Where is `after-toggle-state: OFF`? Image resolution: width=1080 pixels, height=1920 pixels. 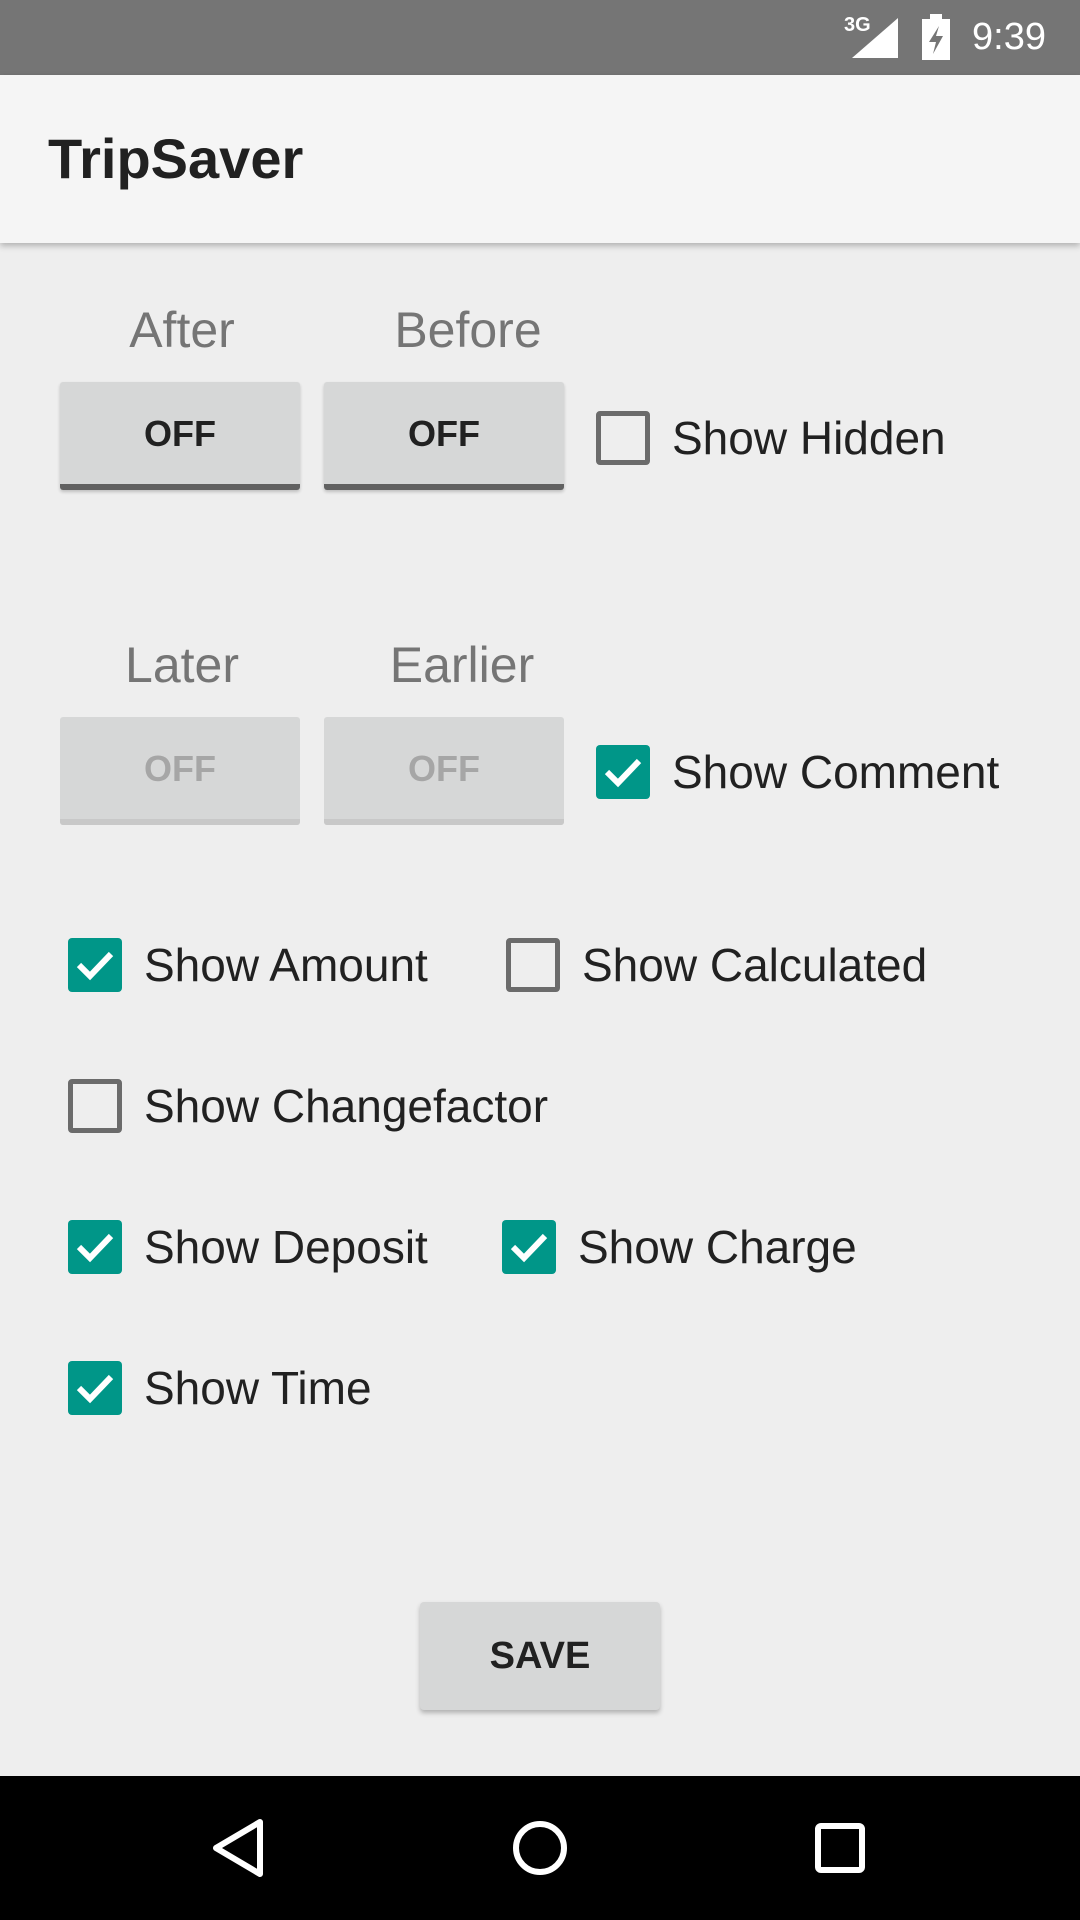
after-toggle-state: OFF is located at coordinates (180, 433).